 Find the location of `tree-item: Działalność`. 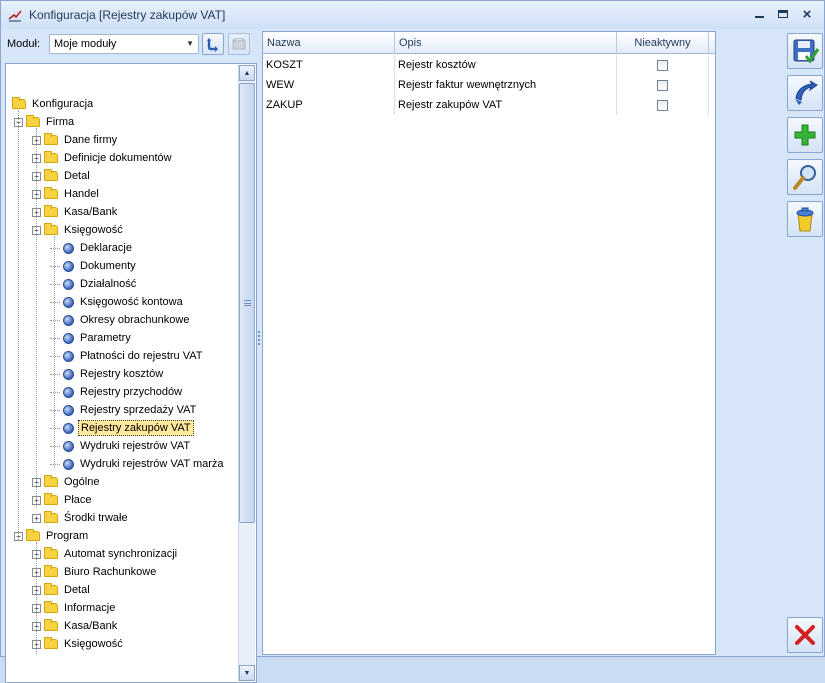

tree-item: Działalność is located at coordinates (94, 284).